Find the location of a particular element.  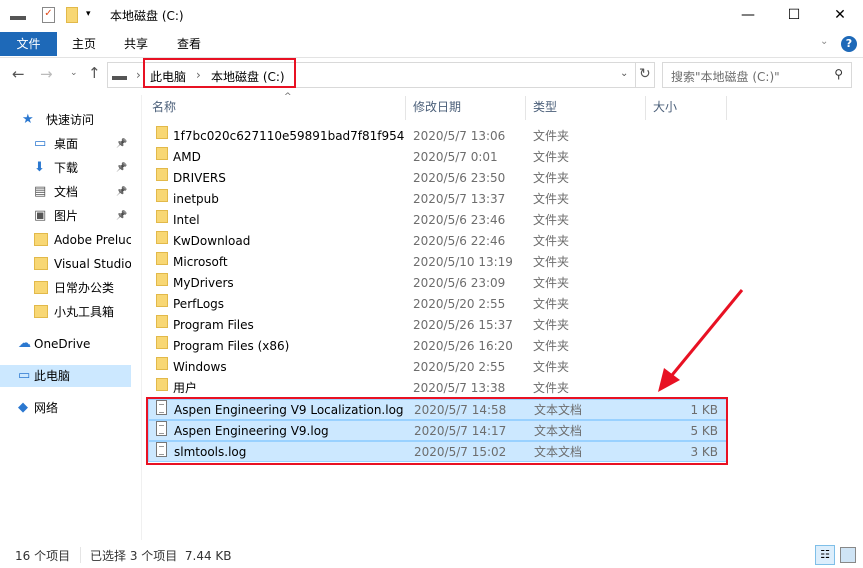

sidebar-item: ⬇ 下载 📌 is located at coordinates (65, 168).